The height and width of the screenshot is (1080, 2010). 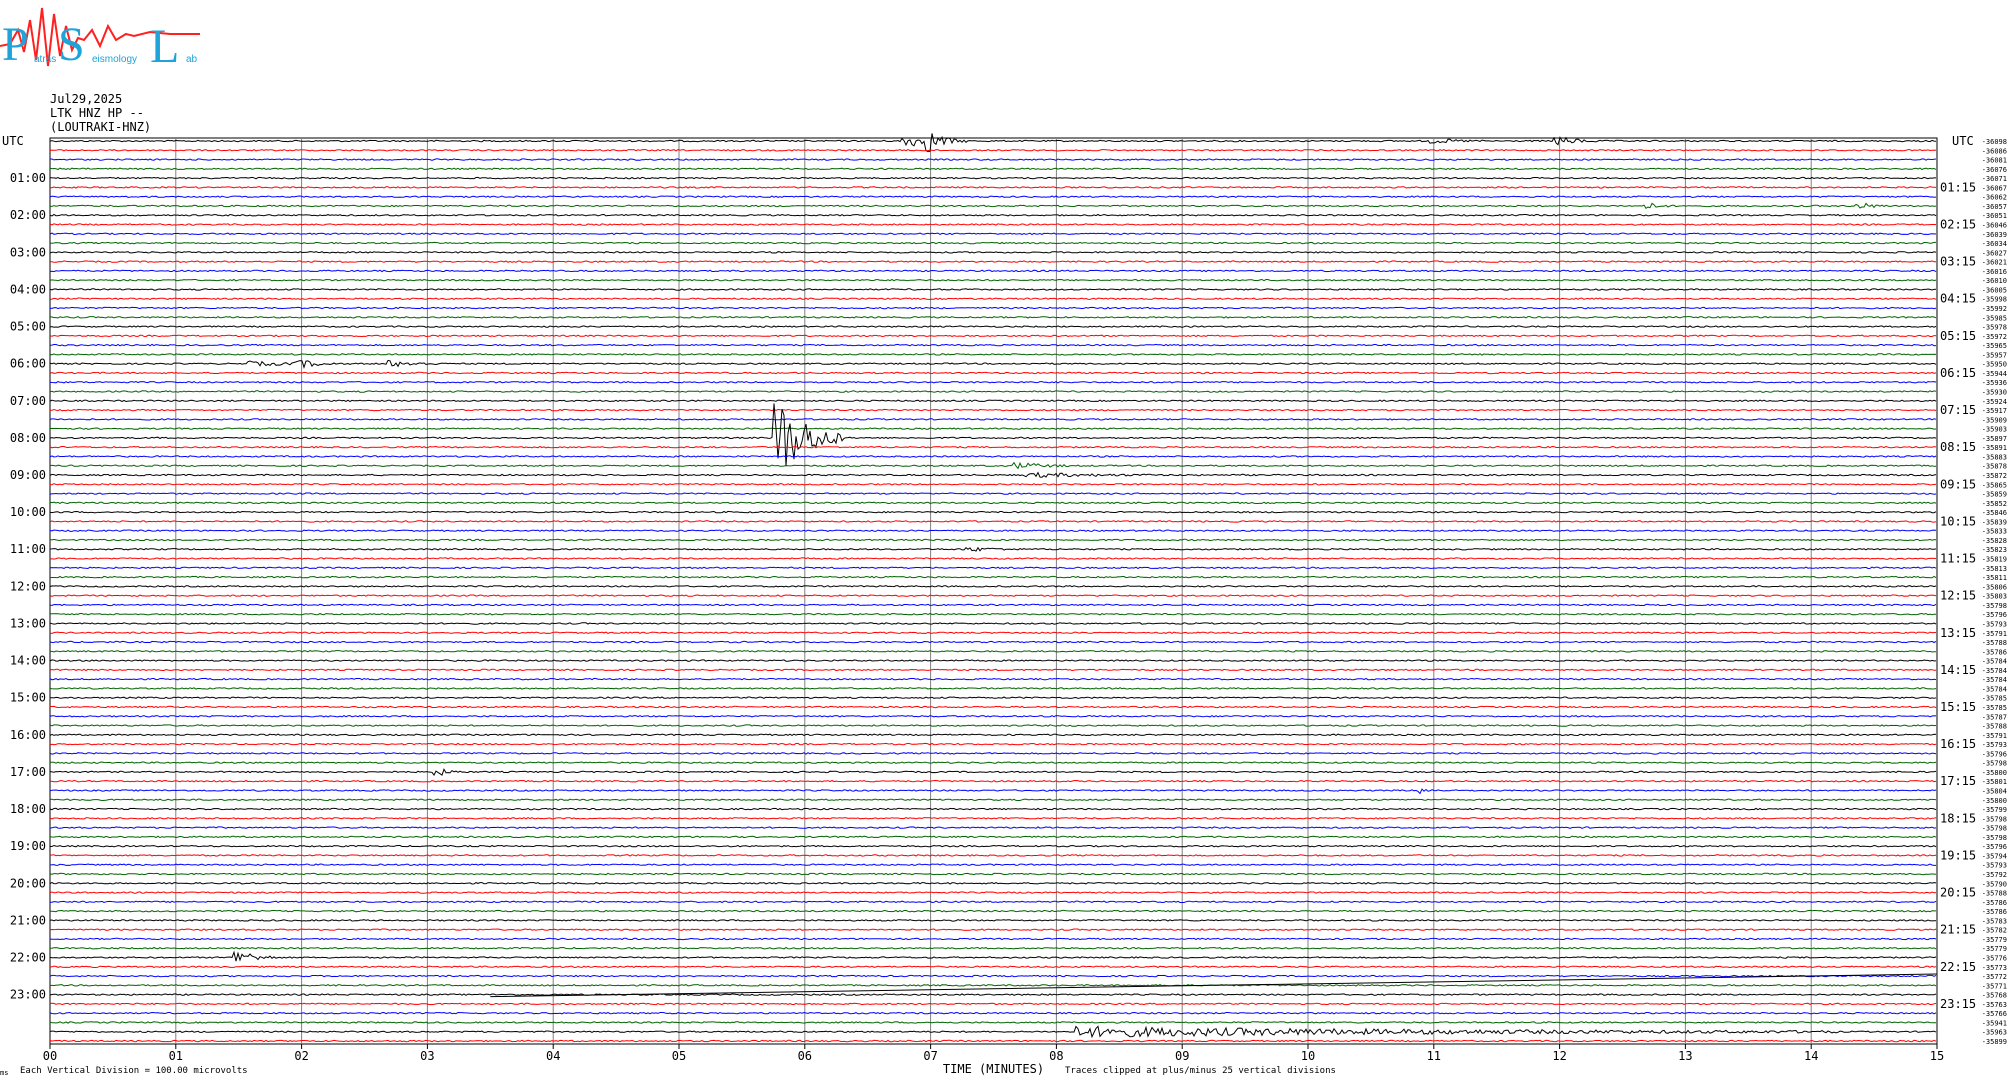 What do you see at coordinates (1958, 336) in the screenshot?
I see `hour-label-right: 05:15` at bounding box center [1958, 336].